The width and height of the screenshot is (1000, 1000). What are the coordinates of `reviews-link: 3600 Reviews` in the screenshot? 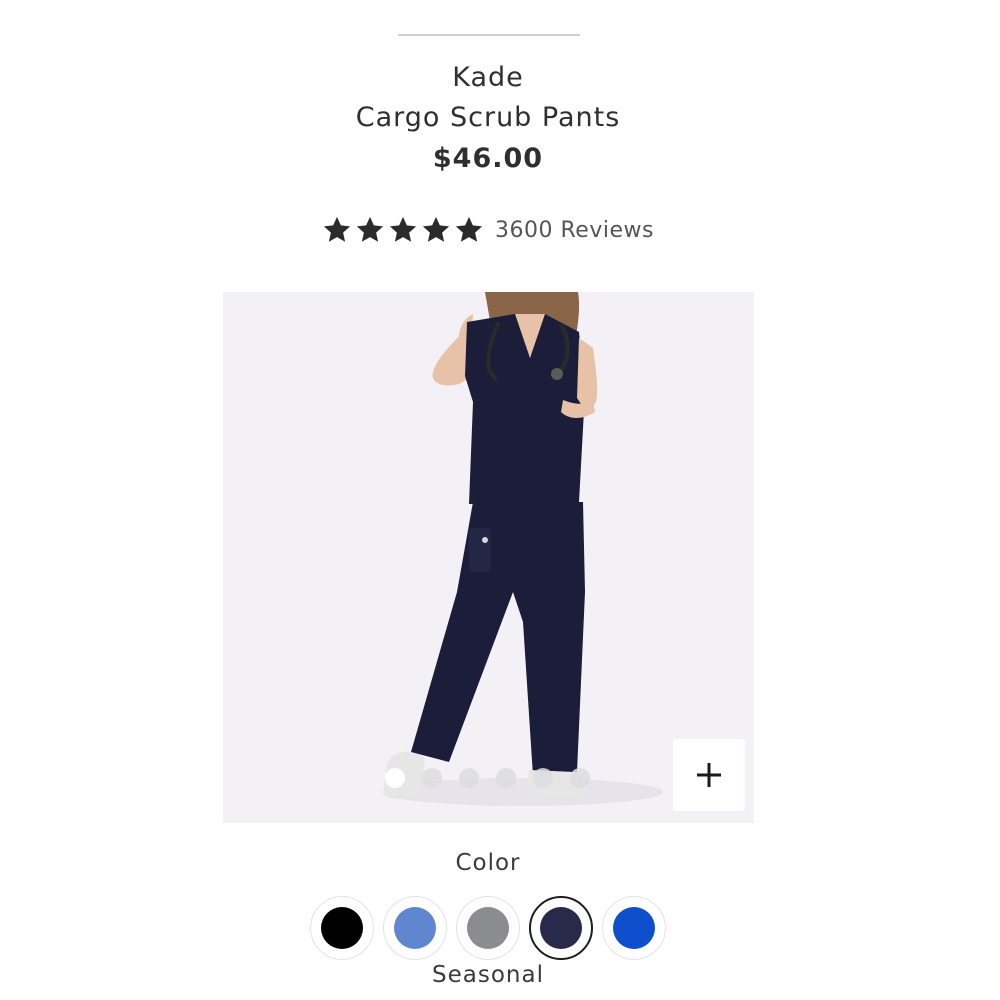 It's located at (574, 230).